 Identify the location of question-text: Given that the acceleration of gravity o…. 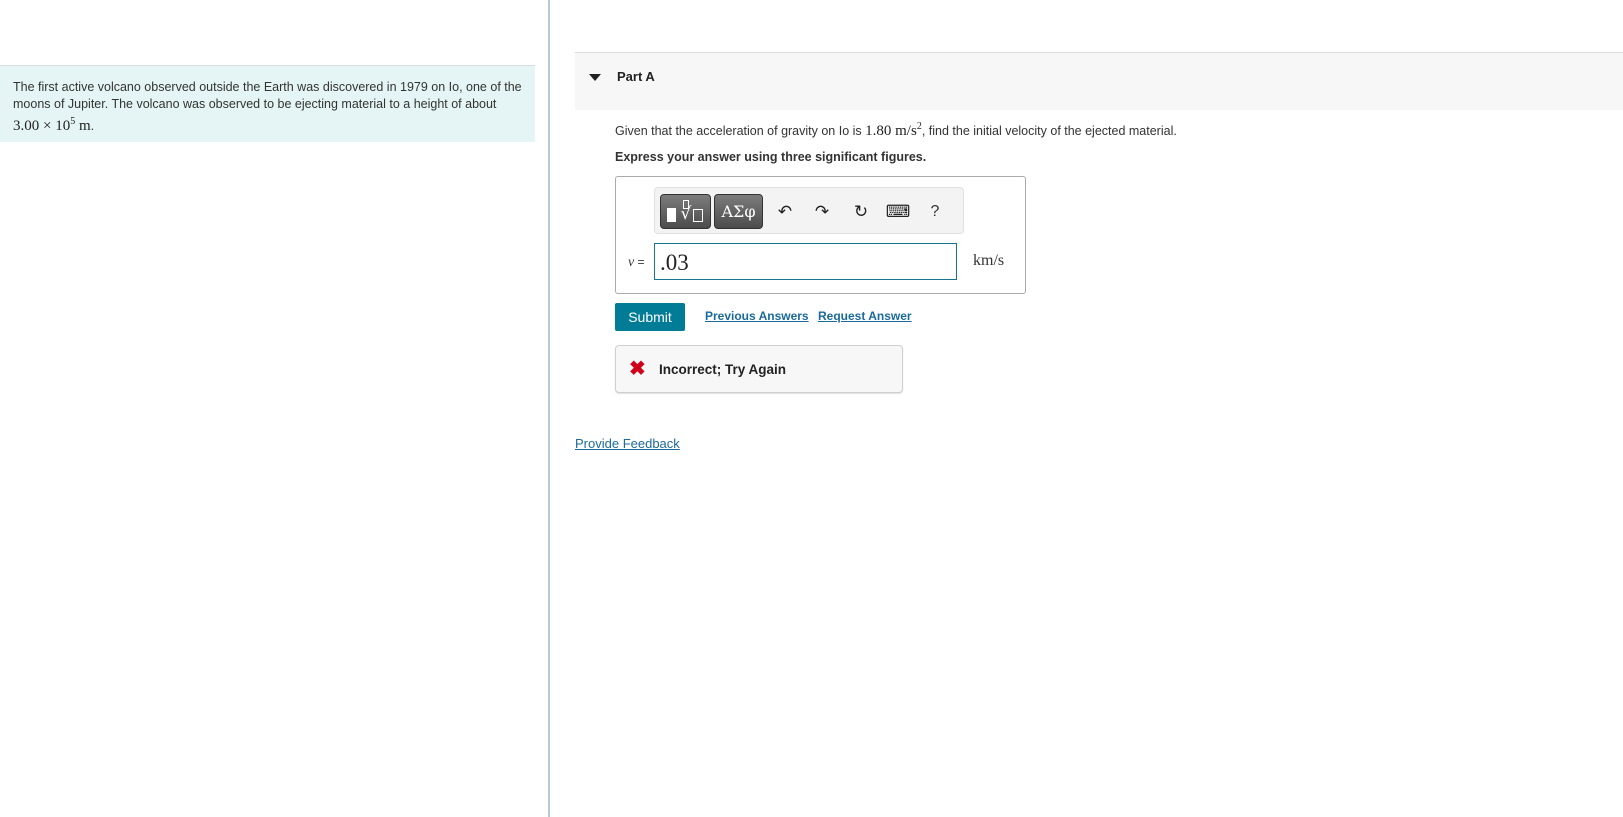
(896, 130).